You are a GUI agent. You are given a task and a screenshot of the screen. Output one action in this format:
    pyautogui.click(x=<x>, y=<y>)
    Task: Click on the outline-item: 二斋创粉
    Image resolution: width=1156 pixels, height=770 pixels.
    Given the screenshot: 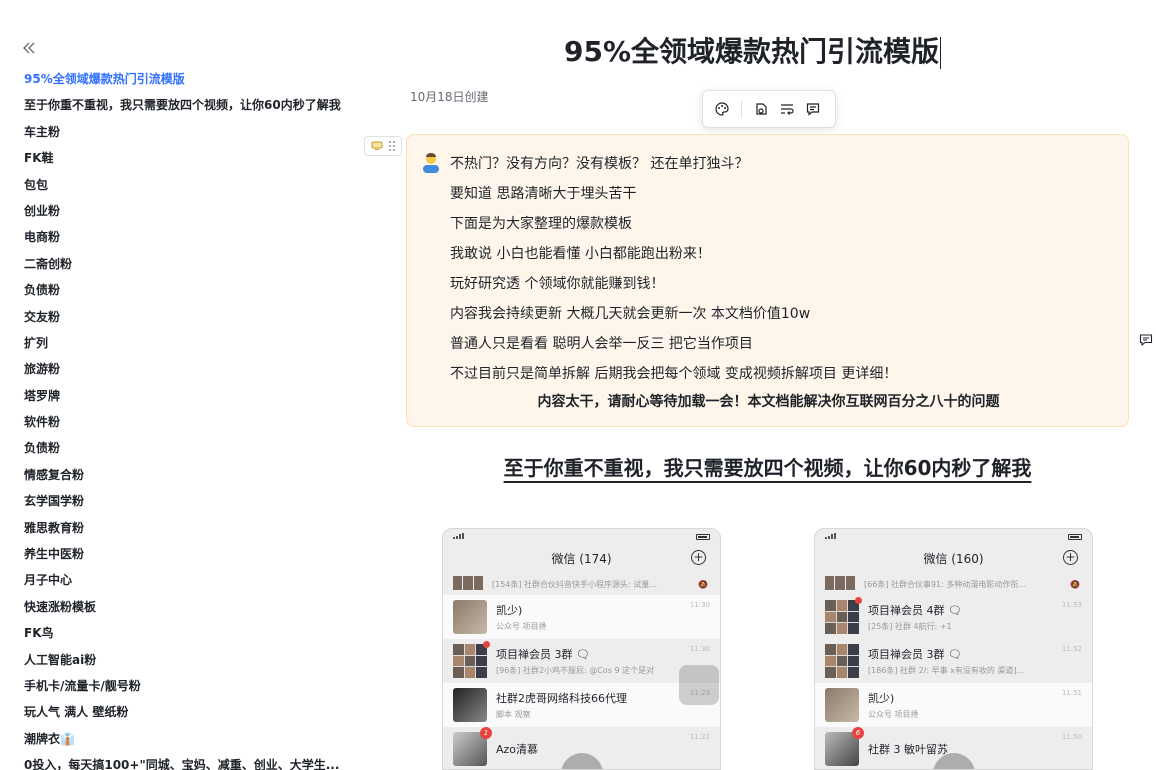 What is the action you would take?
    pyautogui.click(x=189, y=264)
    